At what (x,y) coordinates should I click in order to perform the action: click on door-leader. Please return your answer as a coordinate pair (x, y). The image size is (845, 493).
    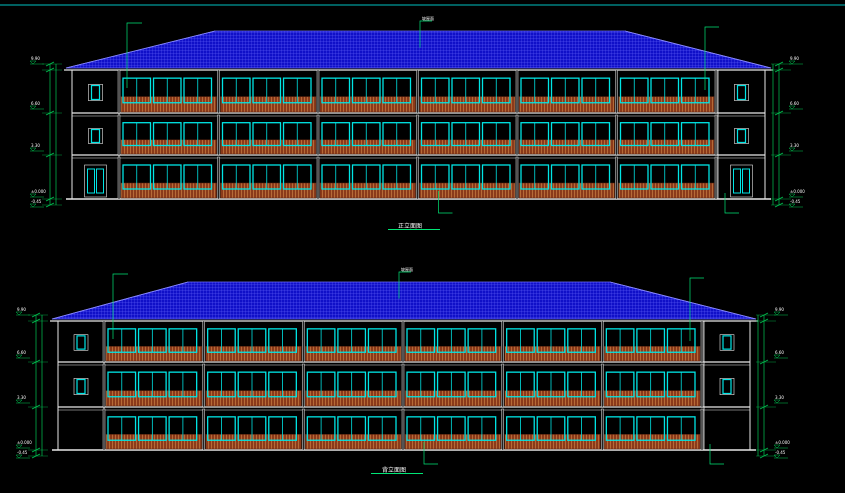
    Looking at the image, I should click on (731, 203).